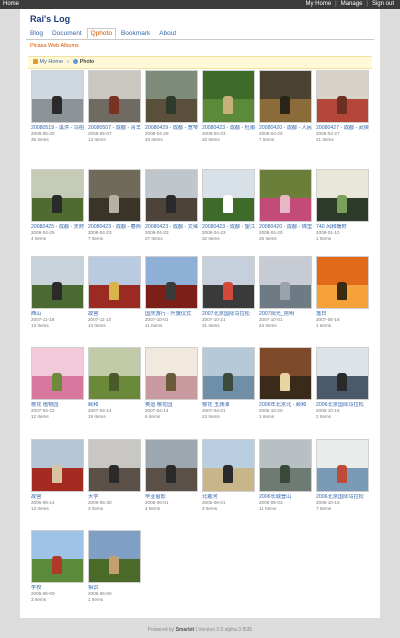 This screenshot has width=400, height=638. I want to click on album-card: 20080420 - 成都 - 人民公园2008-04-207 Items, so click(285, 106).